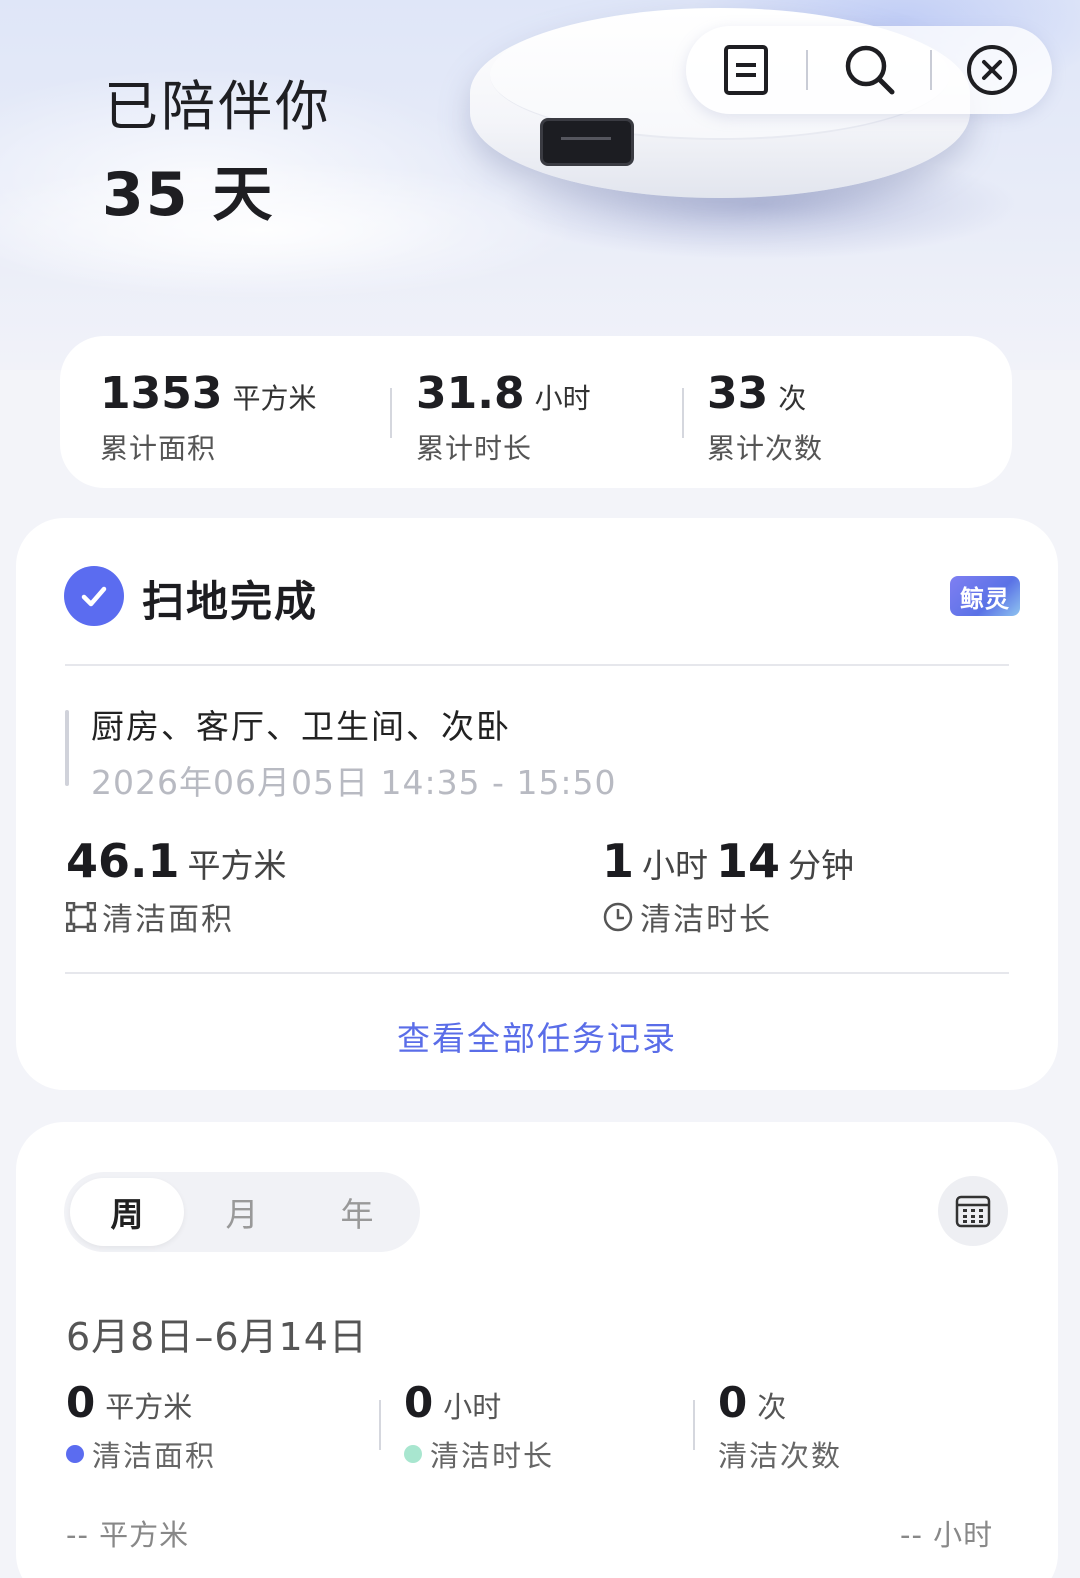 The height and width of the screenshot is (1578, 1080). I want to click on cumulative-duration-value: 31.8, so click(470, 393).